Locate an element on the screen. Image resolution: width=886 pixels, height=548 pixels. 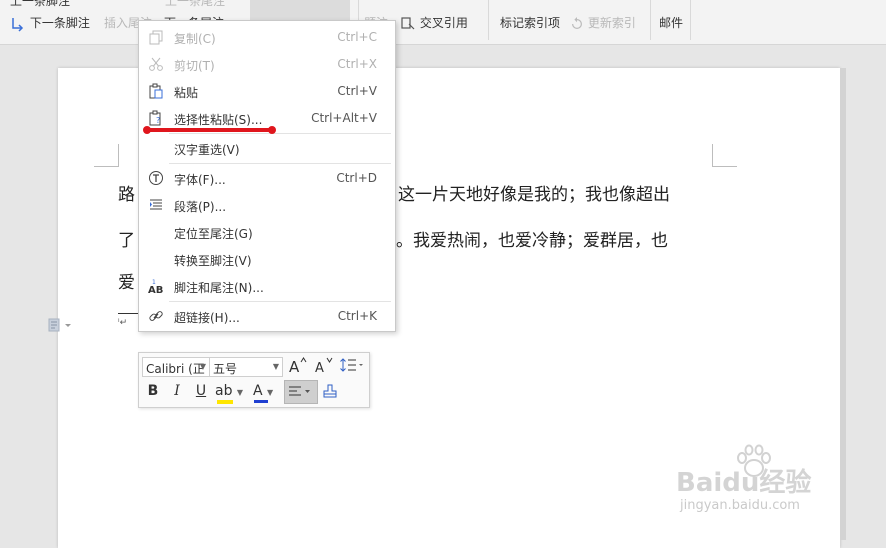
format-painter-icon is located at coordinates (330, 391).